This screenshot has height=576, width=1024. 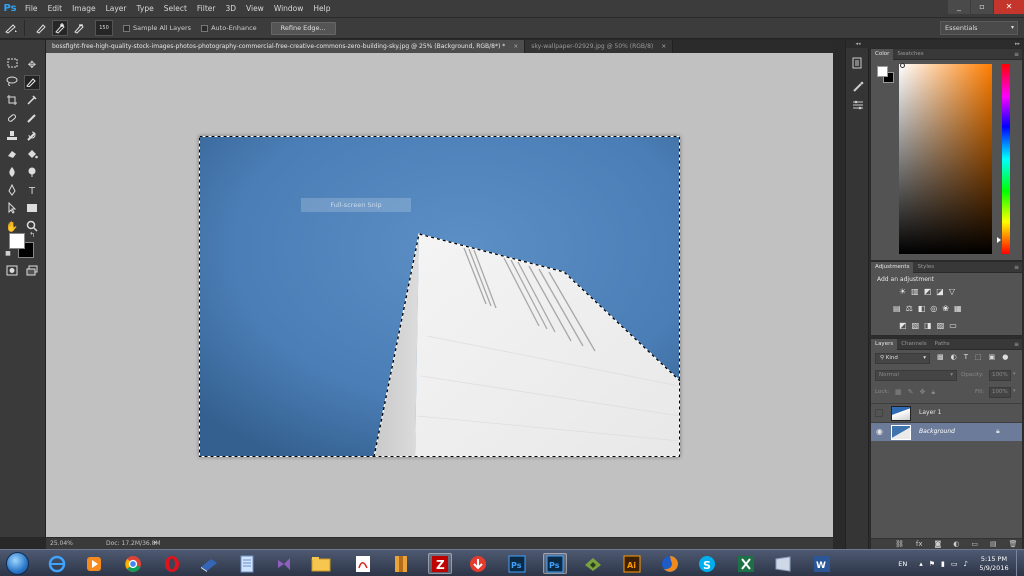 What do you see at coordinates (32, 235) in the screenshot?
I see `swap-colors-icon: ↰` at bounding box center [32, 235].